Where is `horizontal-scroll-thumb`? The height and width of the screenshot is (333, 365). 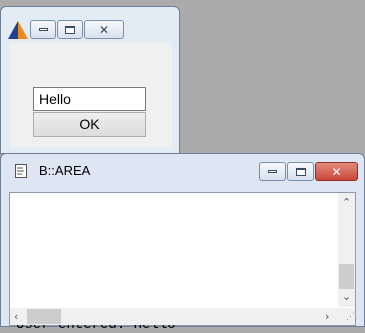 horizontal-scroll-thumb is located at coordinates (44, 316).